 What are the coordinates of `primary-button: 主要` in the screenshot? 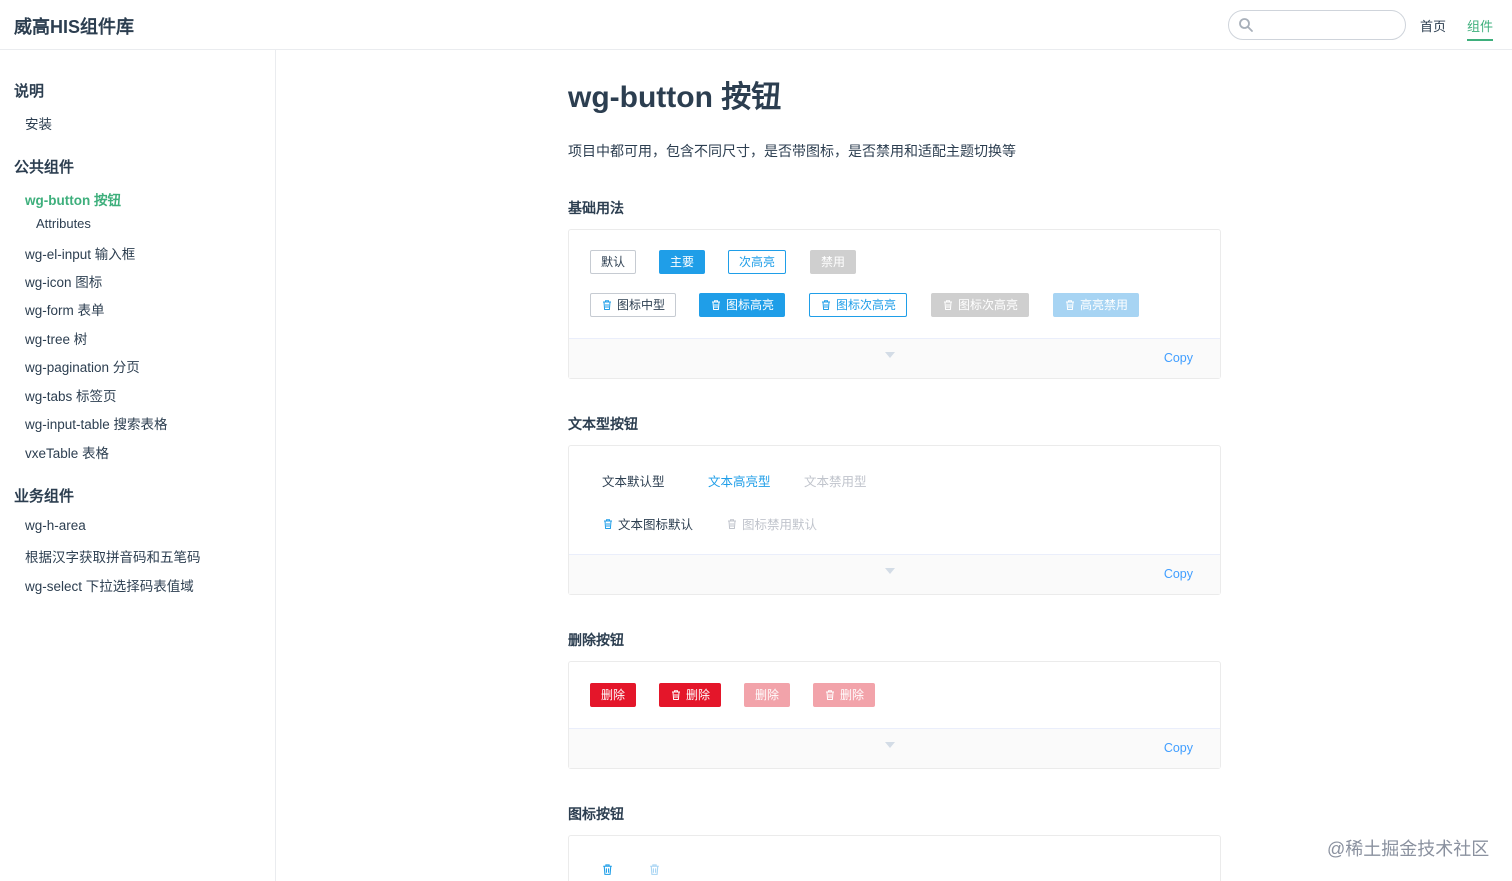 It's located at (682, 262).